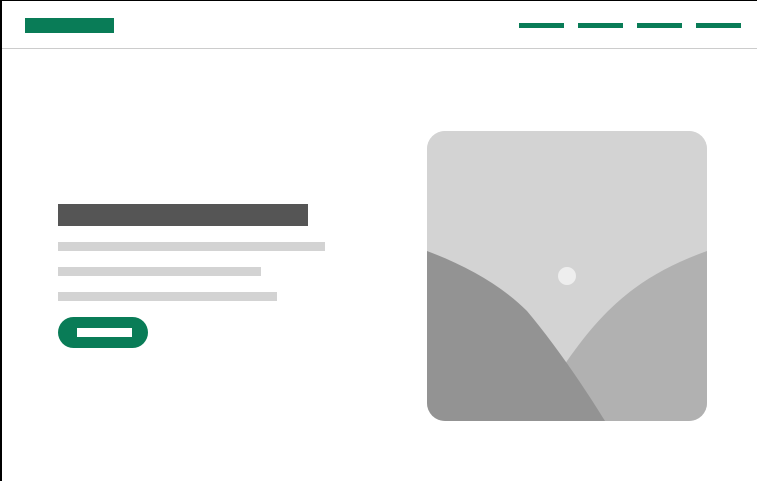  What do you see at coordinates (69, 25) in the screenshot?
I see `logo-placeholder-icon` at bounding box center [69, 25].